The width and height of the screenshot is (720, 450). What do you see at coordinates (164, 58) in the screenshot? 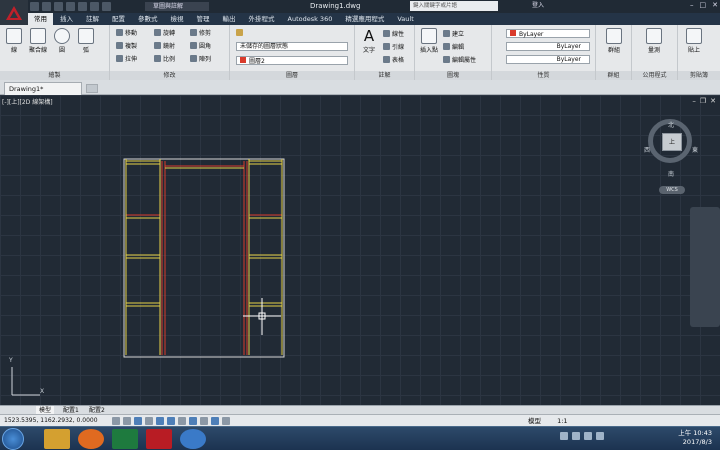
I see `scale-tool: 比例` at bounding box center [164, 58].